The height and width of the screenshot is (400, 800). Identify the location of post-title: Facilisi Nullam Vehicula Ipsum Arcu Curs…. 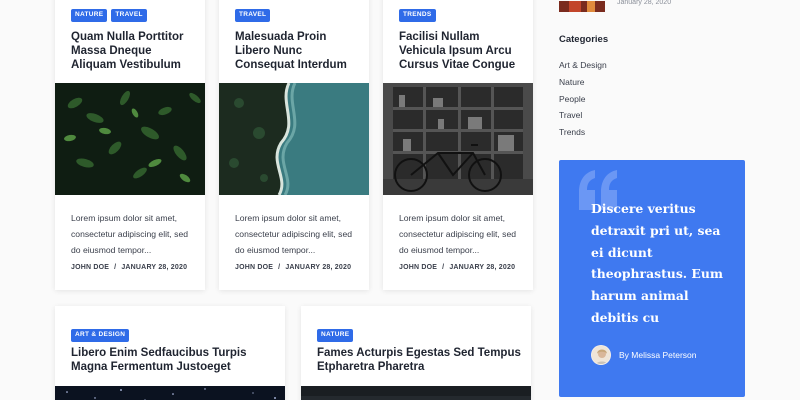
(462, 51).